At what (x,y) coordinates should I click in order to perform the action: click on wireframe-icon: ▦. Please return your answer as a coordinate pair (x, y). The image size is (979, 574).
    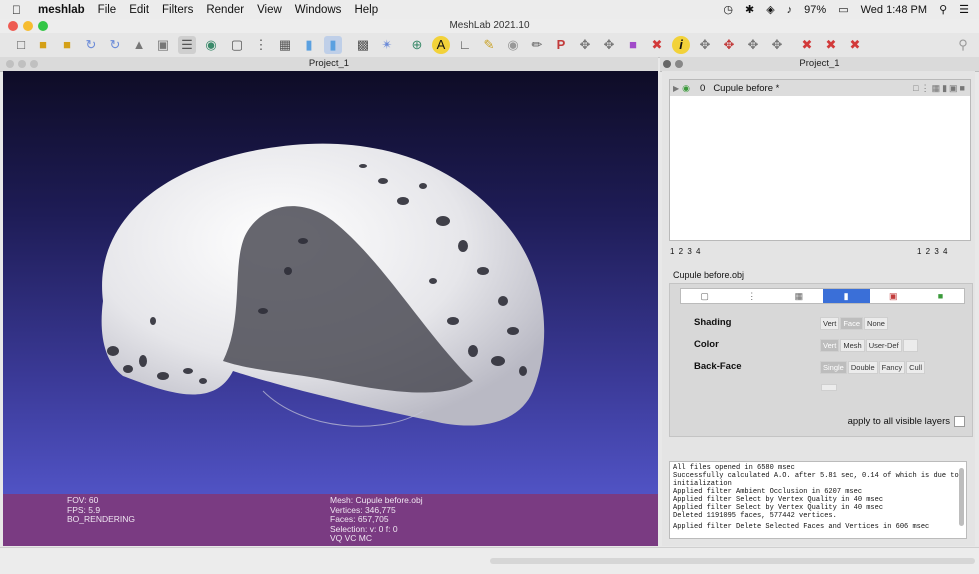
    Looking at the image, I should click on (285, 45).